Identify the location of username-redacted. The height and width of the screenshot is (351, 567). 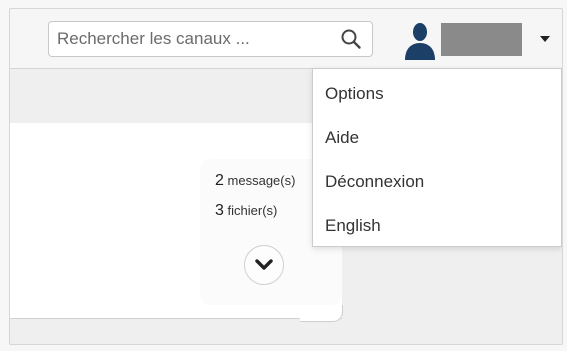
(481, 39).